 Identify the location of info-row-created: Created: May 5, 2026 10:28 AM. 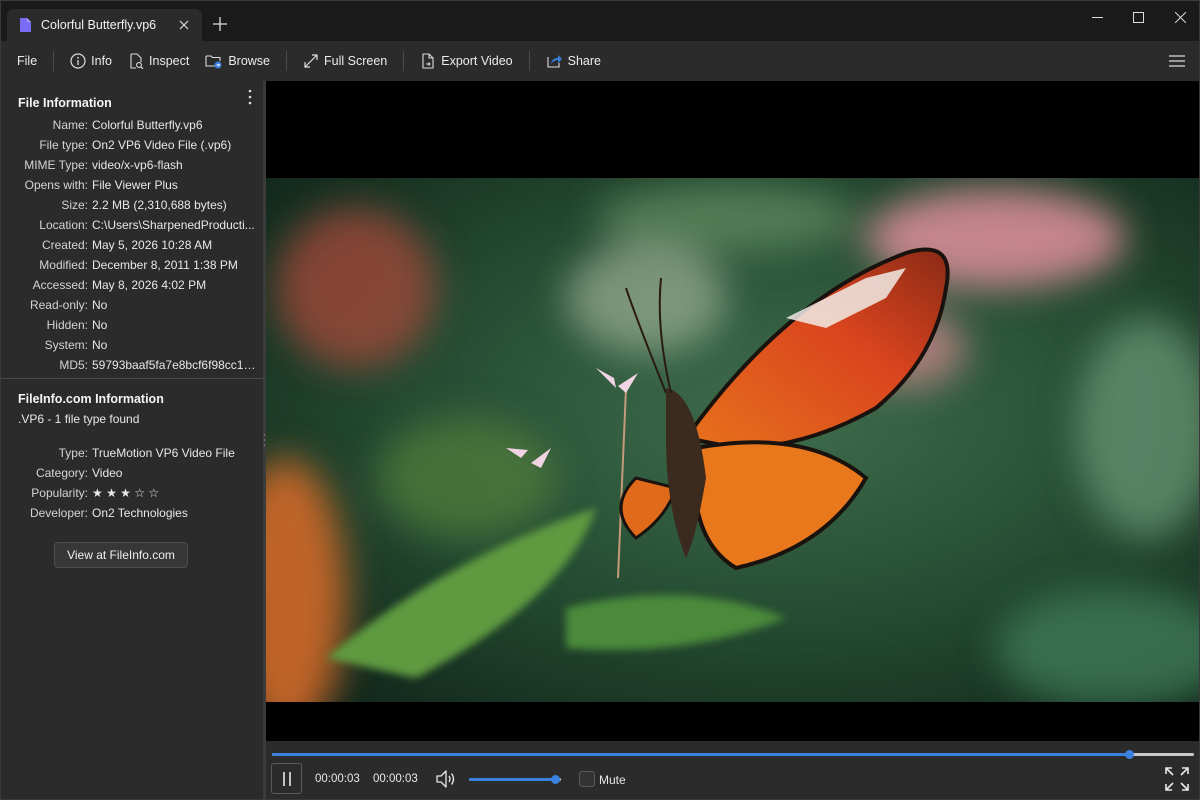
(132, 248).